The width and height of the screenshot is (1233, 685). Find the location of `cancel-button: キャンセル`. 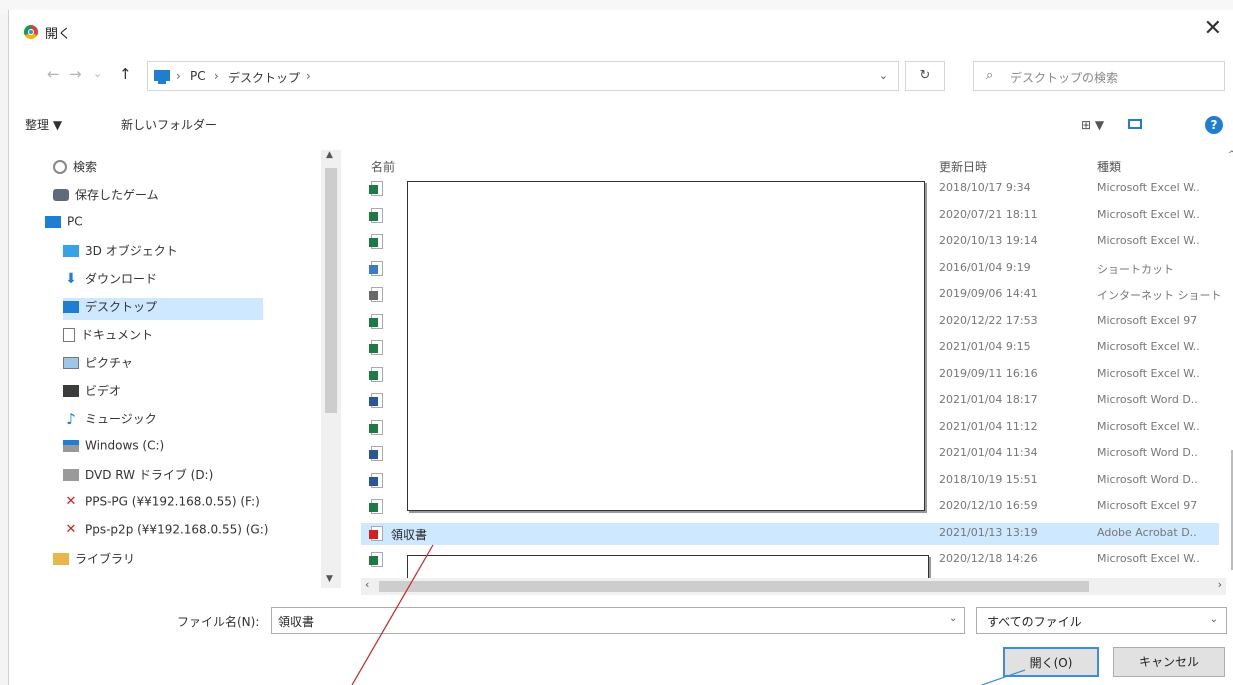

cancel-button: キャンセル is located at coordinates (1169, 662).